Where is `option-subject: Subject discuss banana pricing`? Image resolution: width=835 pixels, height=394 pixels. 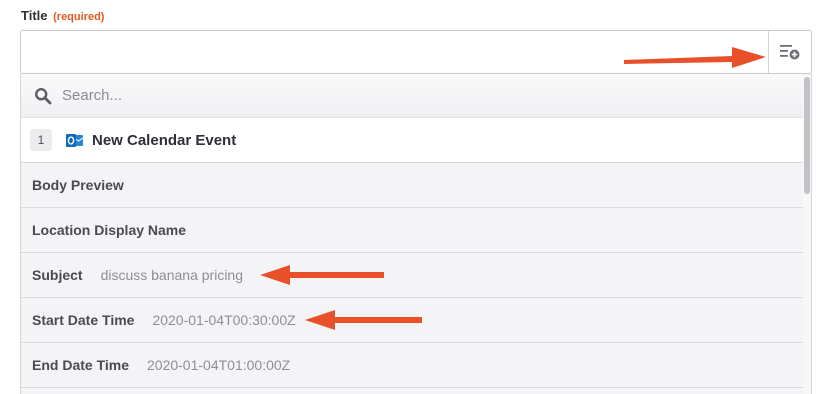
option-subject: Subject discuss banana pricing is located at coordinates (412, 275).